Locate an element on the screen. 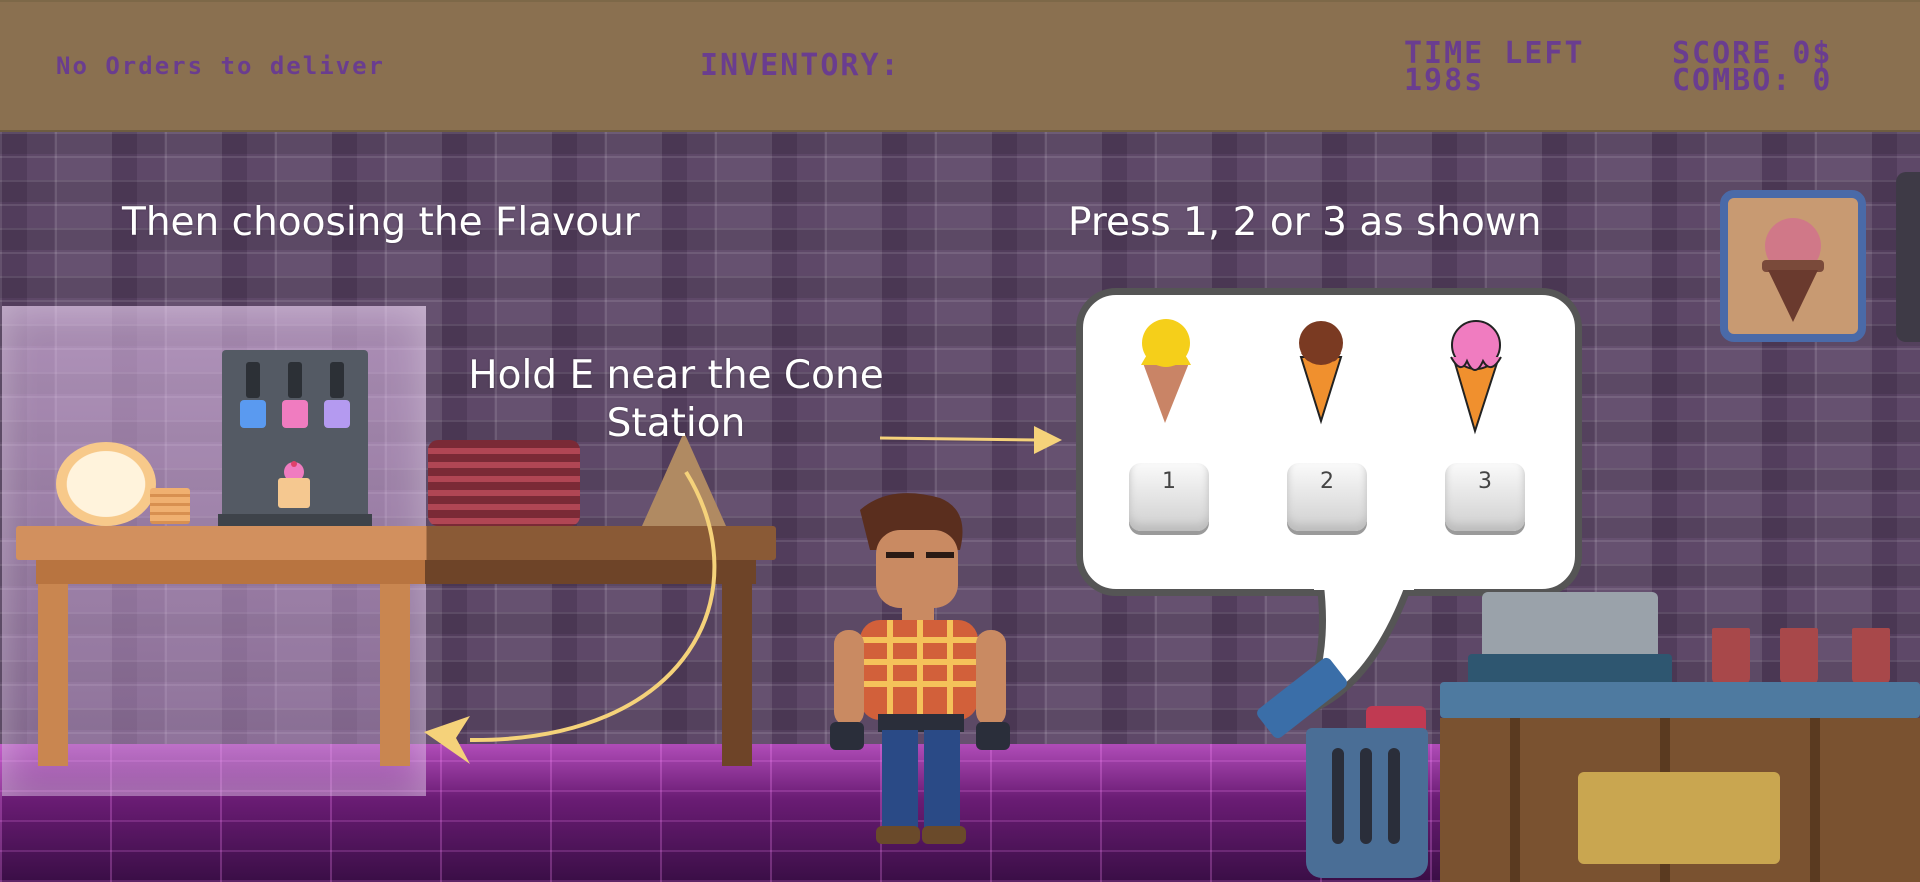 This screenshot has width=1920, height=882. counter-plate is located at coordinates (1679, 818).